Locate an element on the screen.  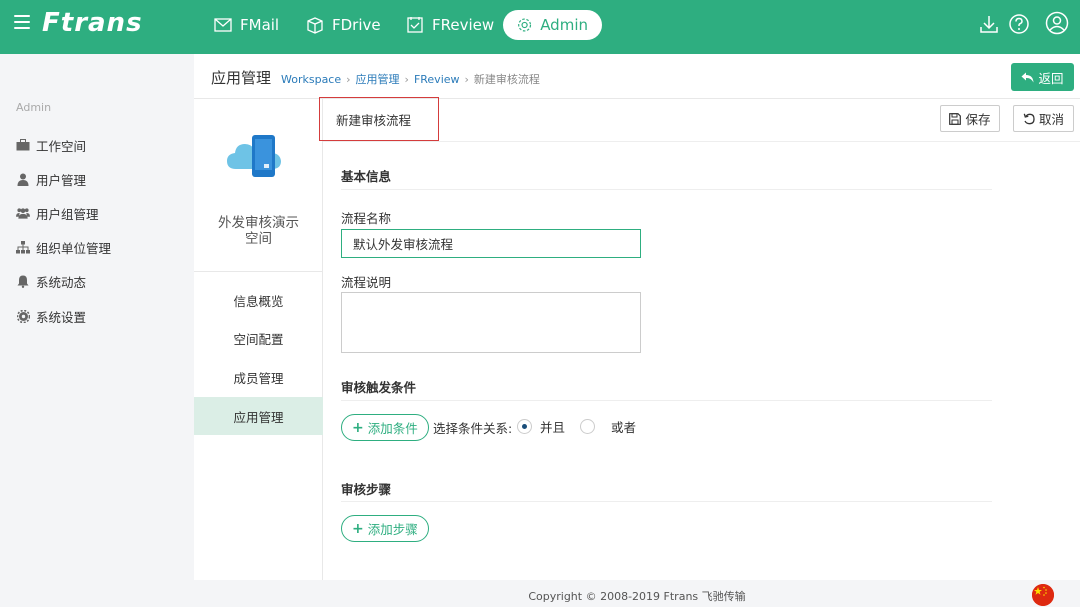
radio-or-label: 或者 is located at coordinates (624, 427).